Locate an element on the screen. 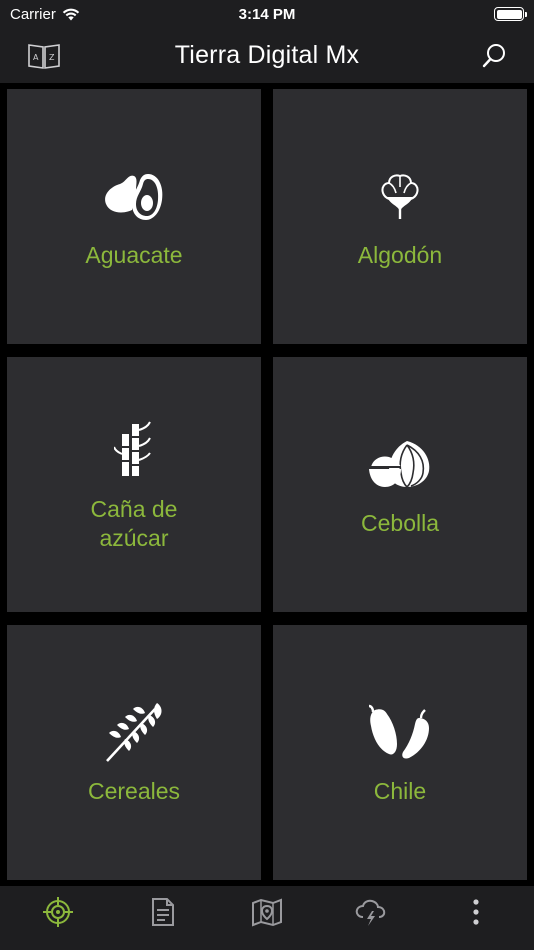 The width and height of the screenshot is (534, 950). crop-label: Chile is located at coordinates (400, 791).